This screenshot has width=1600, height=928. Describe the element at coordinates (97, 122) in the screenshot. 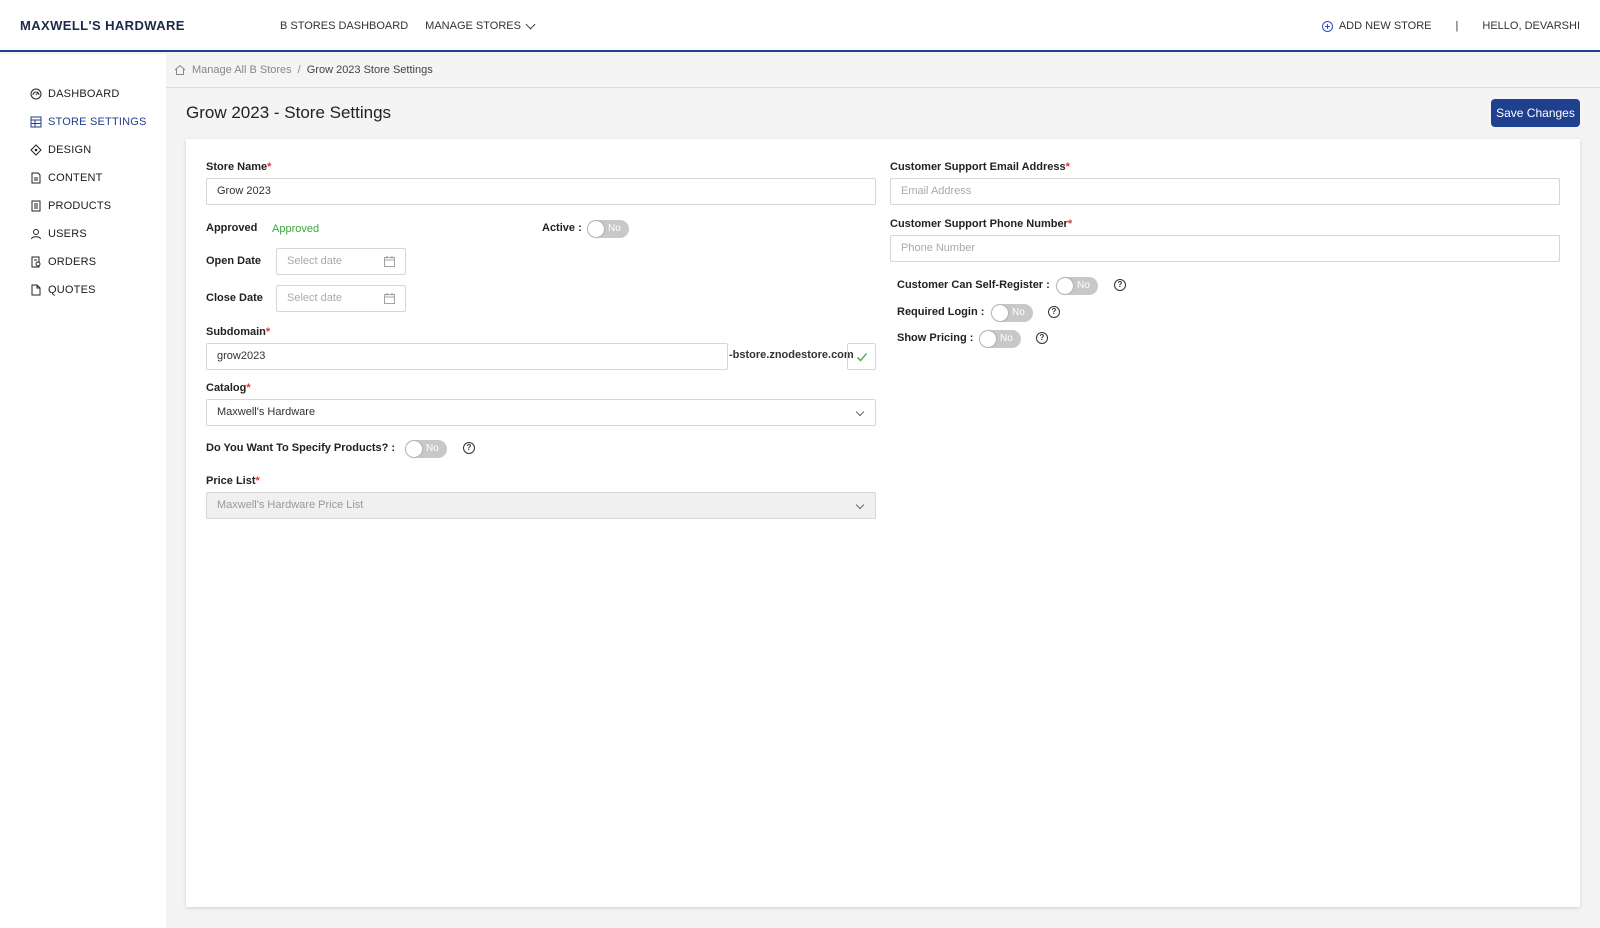

I see `sidebar-item-label: STORE SETTINGS` at that location.